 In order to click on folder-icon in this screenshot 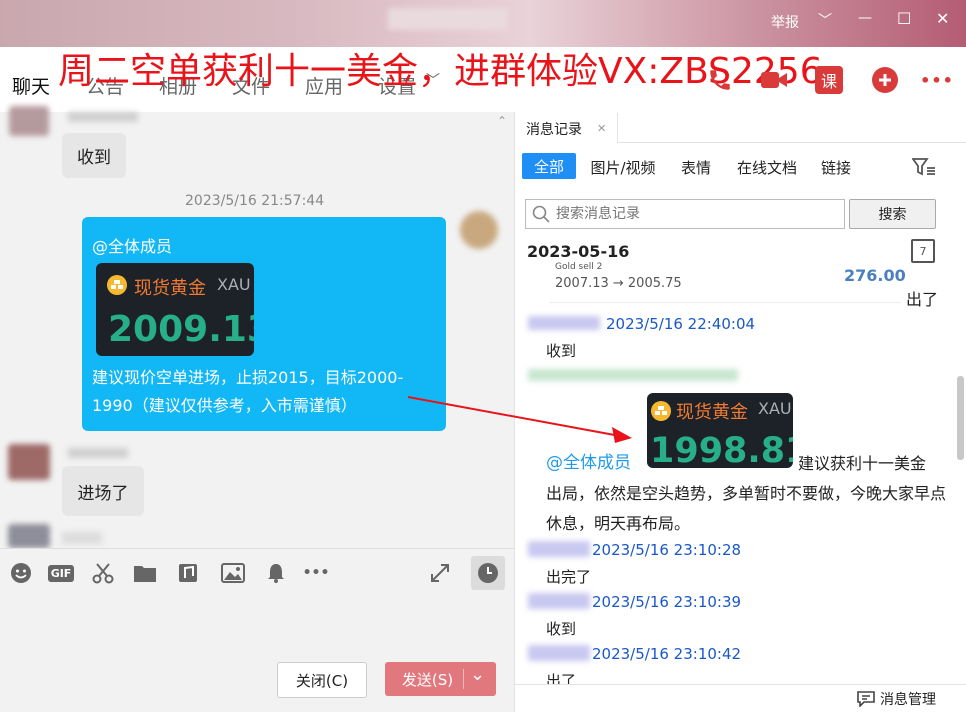, I will do `click(145, 573)`.